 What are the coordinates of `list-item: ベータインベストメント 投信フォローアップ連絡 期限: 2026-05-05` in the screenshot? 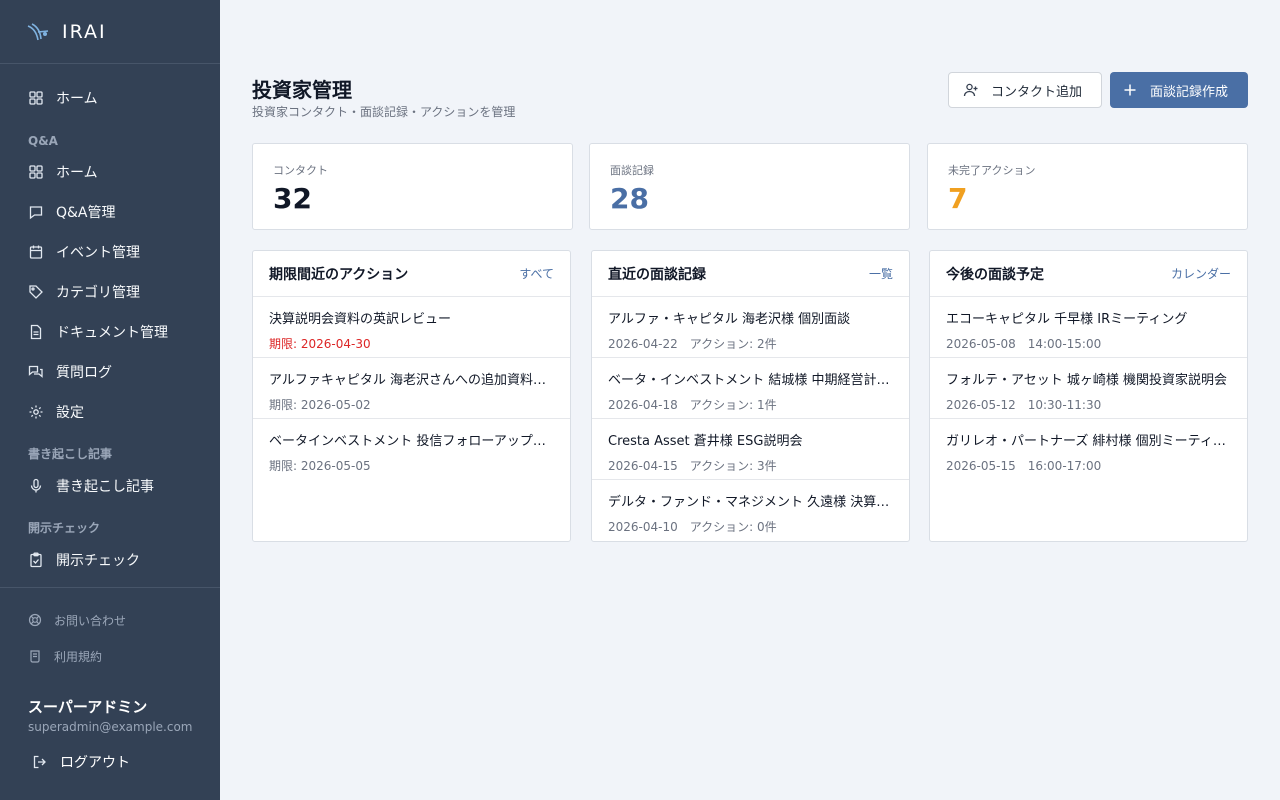 It's located at (411, 449).